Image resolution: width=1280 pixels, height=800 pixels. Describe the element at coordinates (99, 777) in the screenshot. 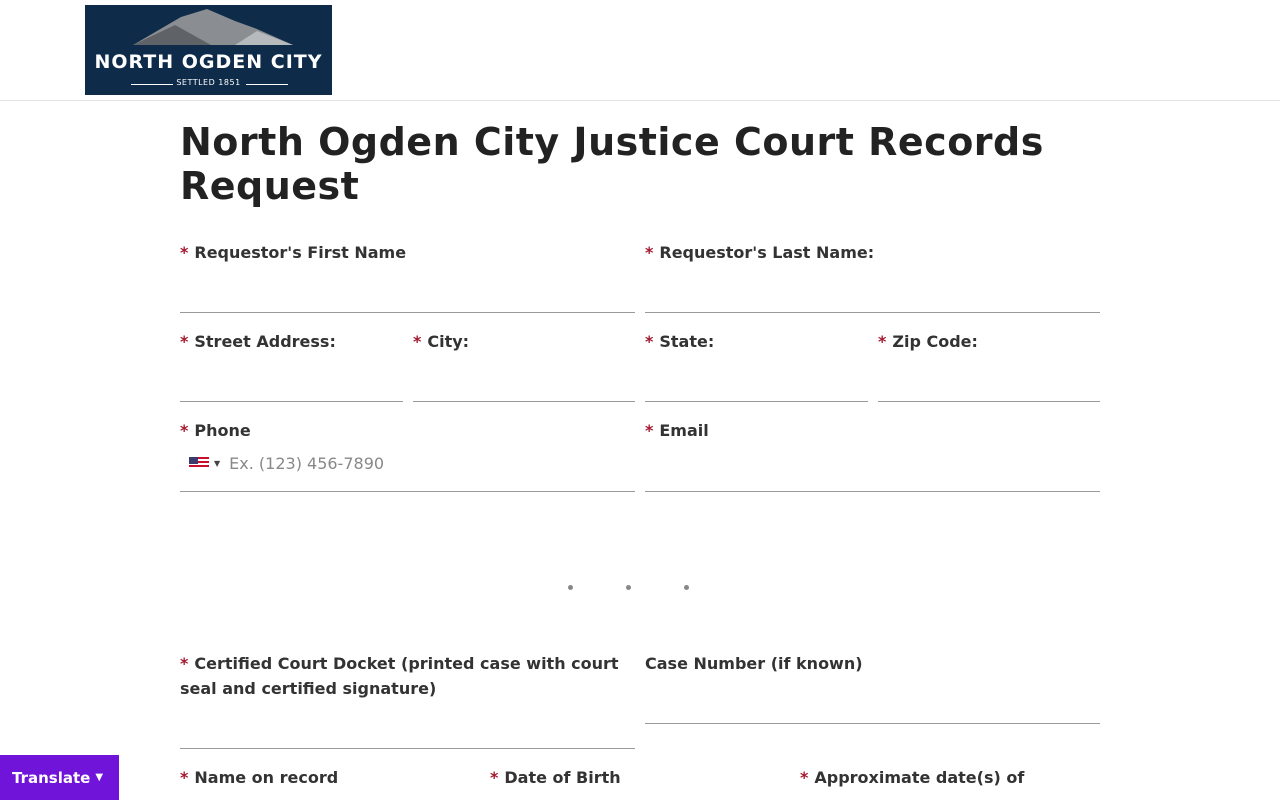

I see `chevron-down-icon: ▼` at that location.